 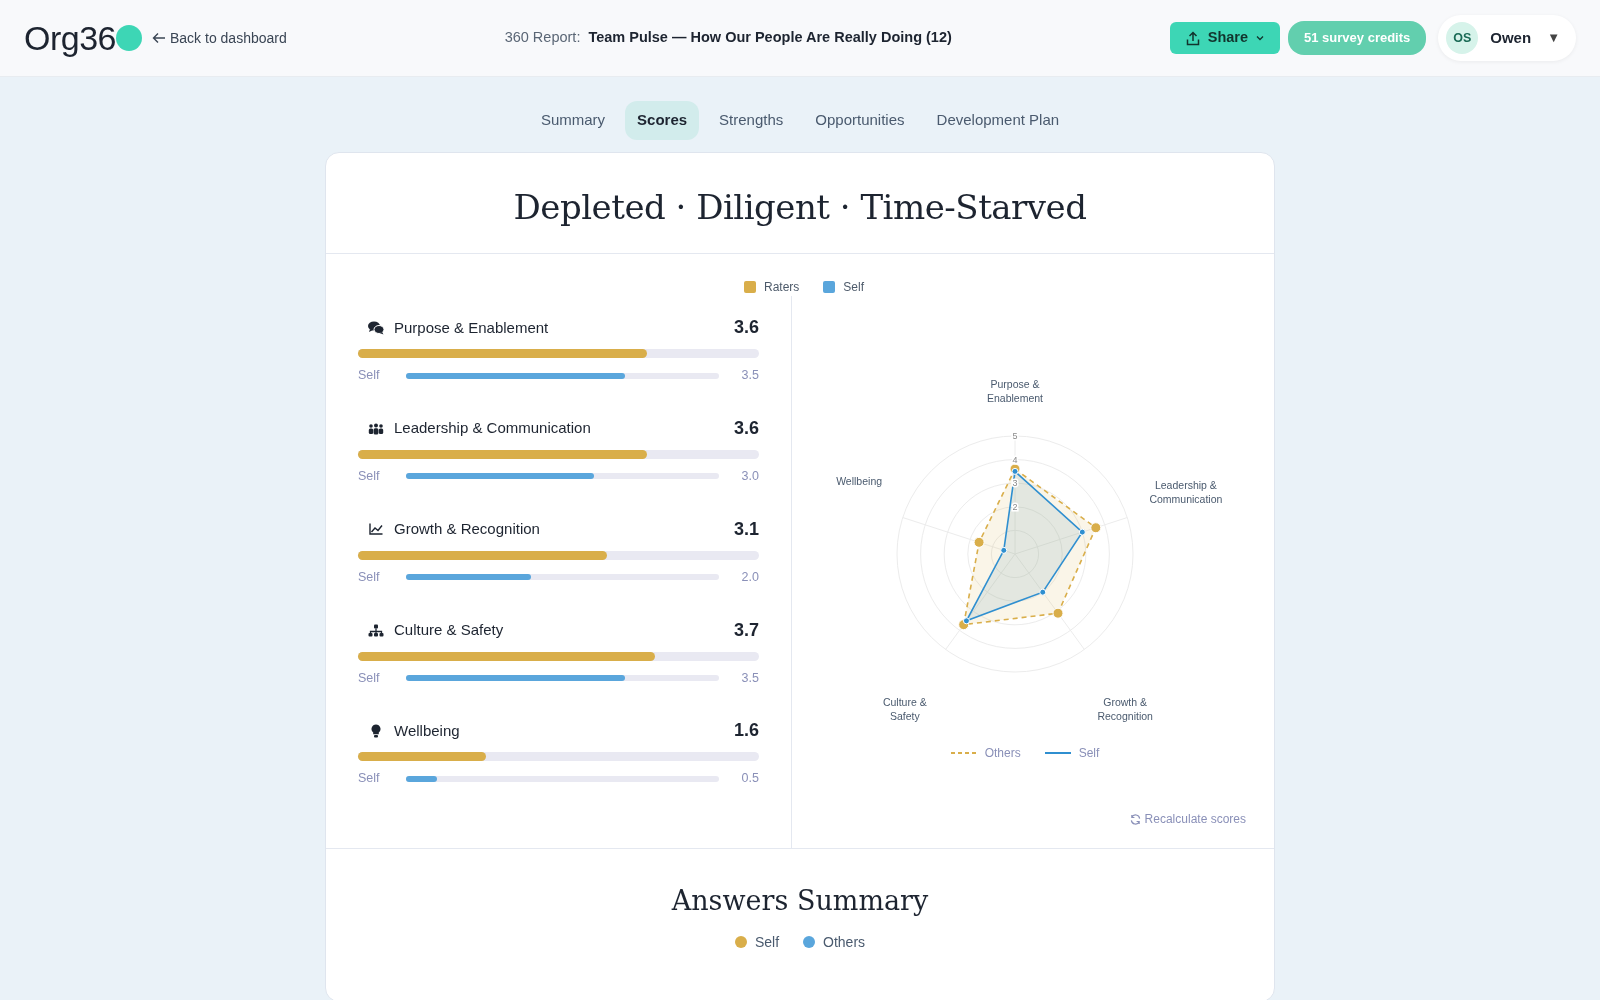 I want to click on self-score: 2.0, so click(x=749, y=577).